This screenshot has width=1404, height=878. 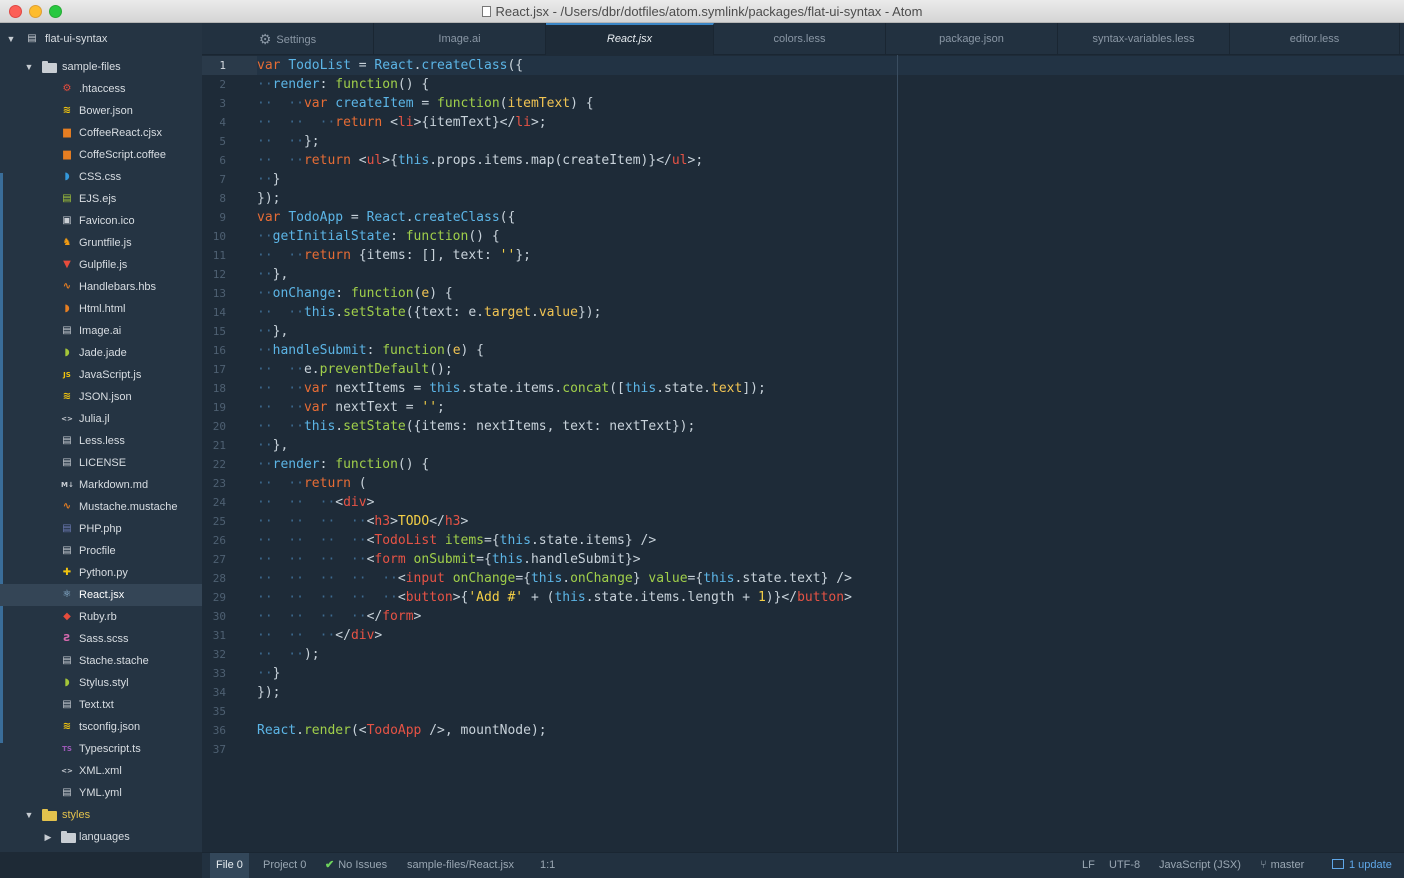 What do you see at coordinates (101, 353) in the screenshot?
I see `tree-file: ◗ Jade.jade` at bounding box center [101, 353].